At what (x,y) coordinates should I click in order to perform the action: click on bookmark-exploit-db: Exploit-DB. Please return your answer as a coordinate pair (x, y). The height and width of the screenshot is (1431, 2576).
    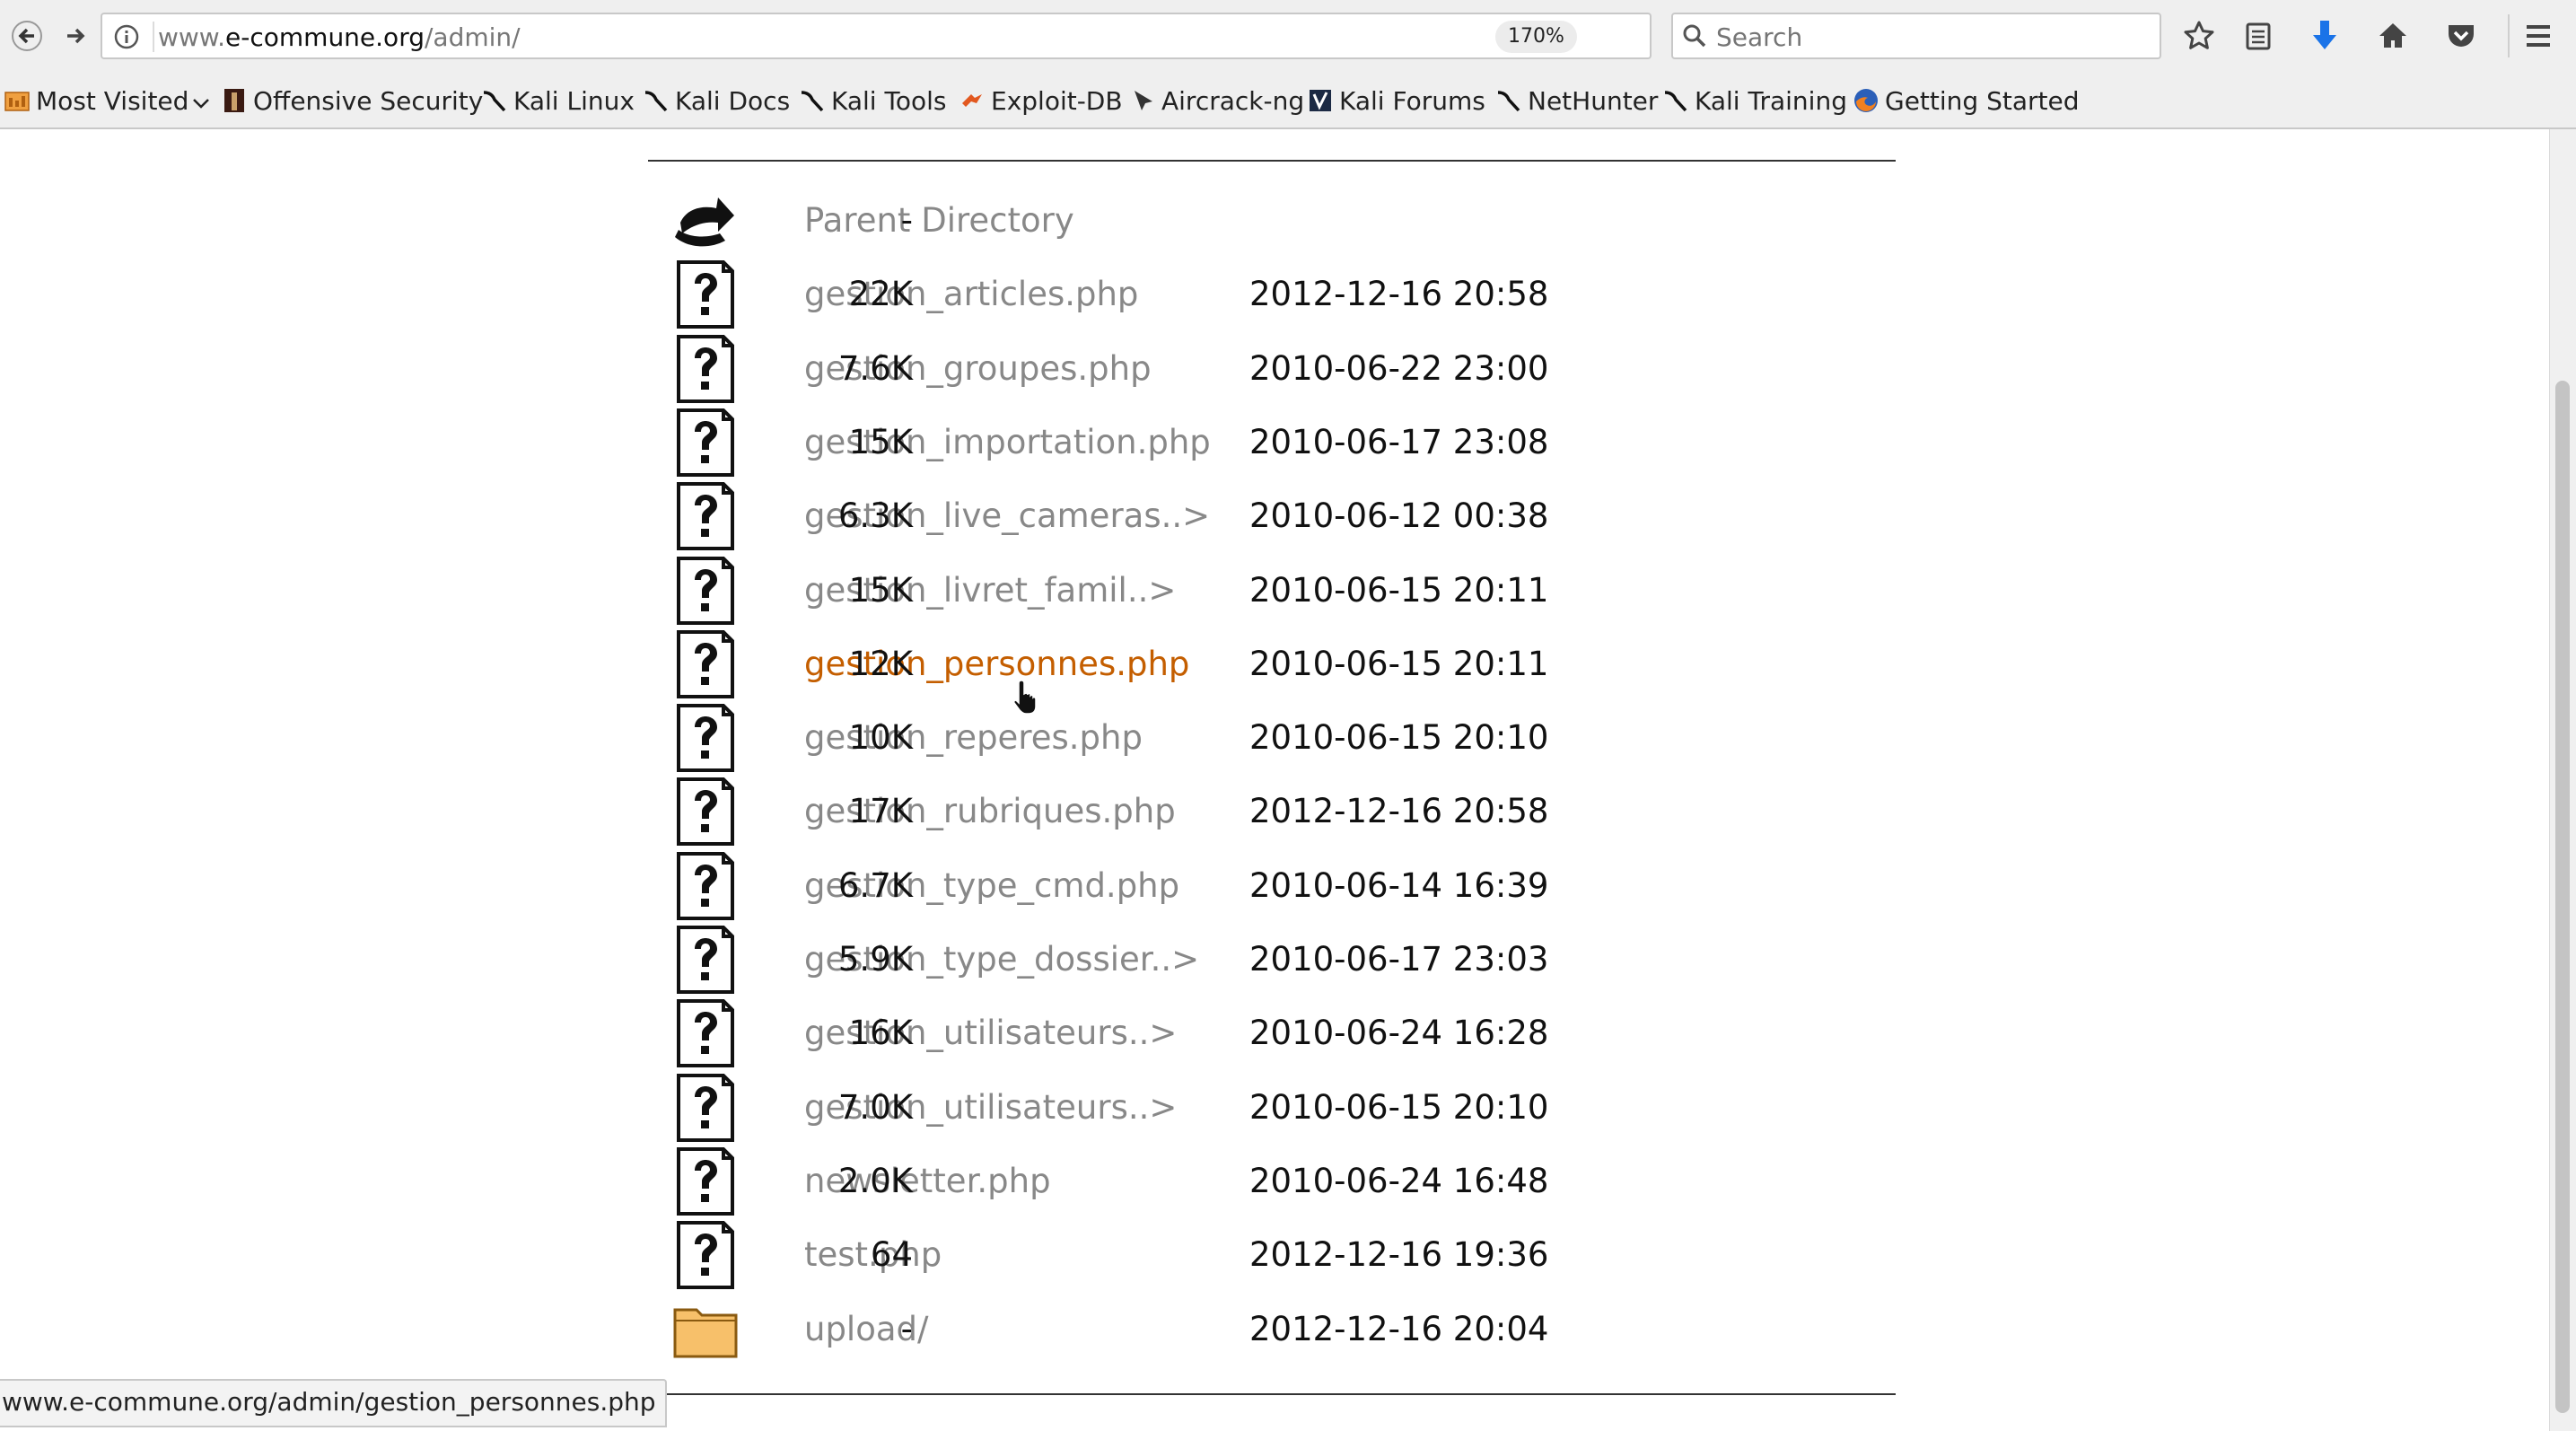
    Looking at the image, I should click on (1041, 101).